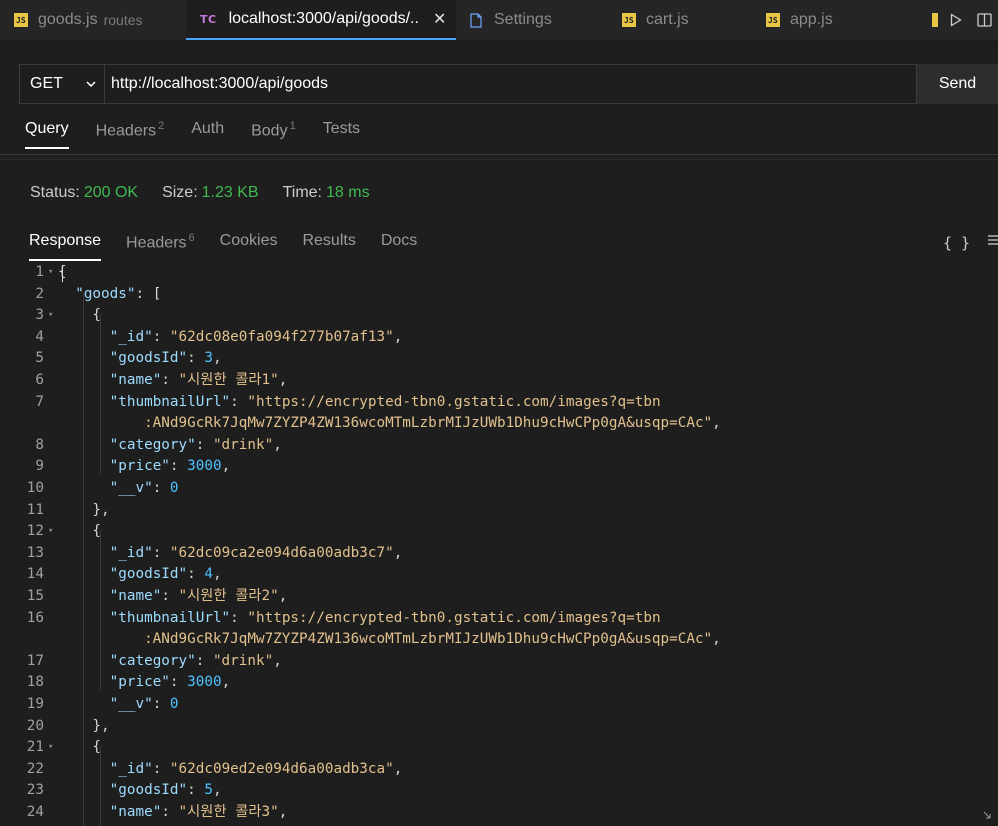  I want to click on line-number: 3, so click(39, 315).